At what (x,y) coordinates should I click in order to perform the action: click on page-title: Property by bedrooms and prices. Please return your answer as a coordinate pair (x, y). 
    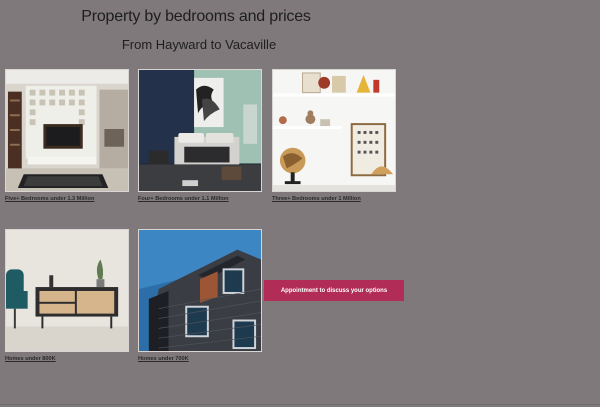
    Looking at the image, I should click on (196, 16).